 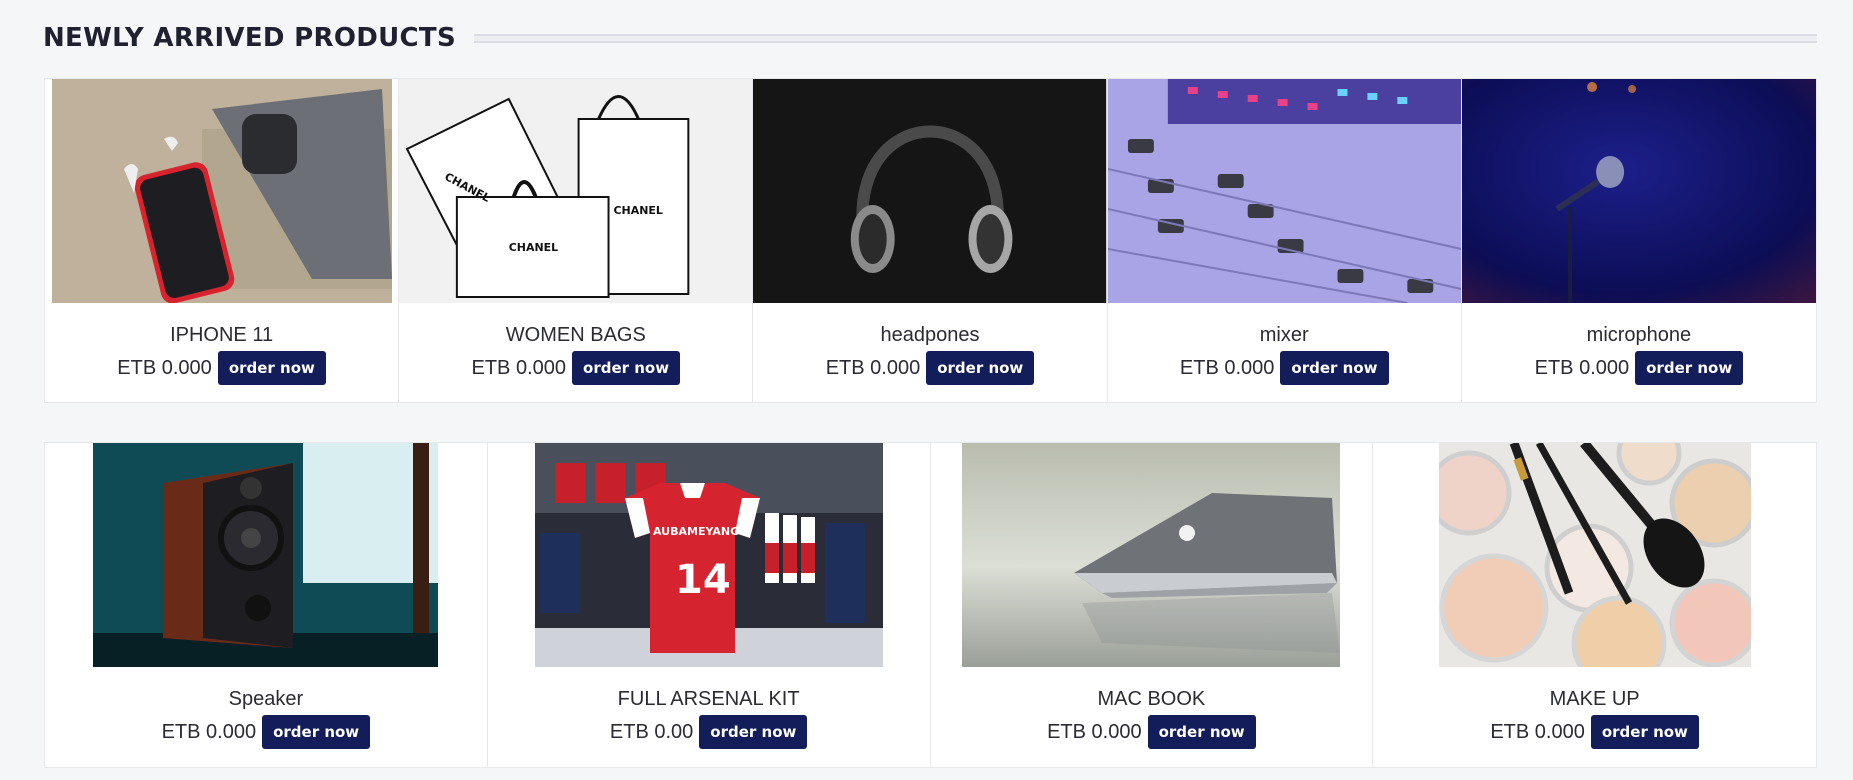 I want to click on price-line: ETB 0.00 order now, so click(x=708, y=732).